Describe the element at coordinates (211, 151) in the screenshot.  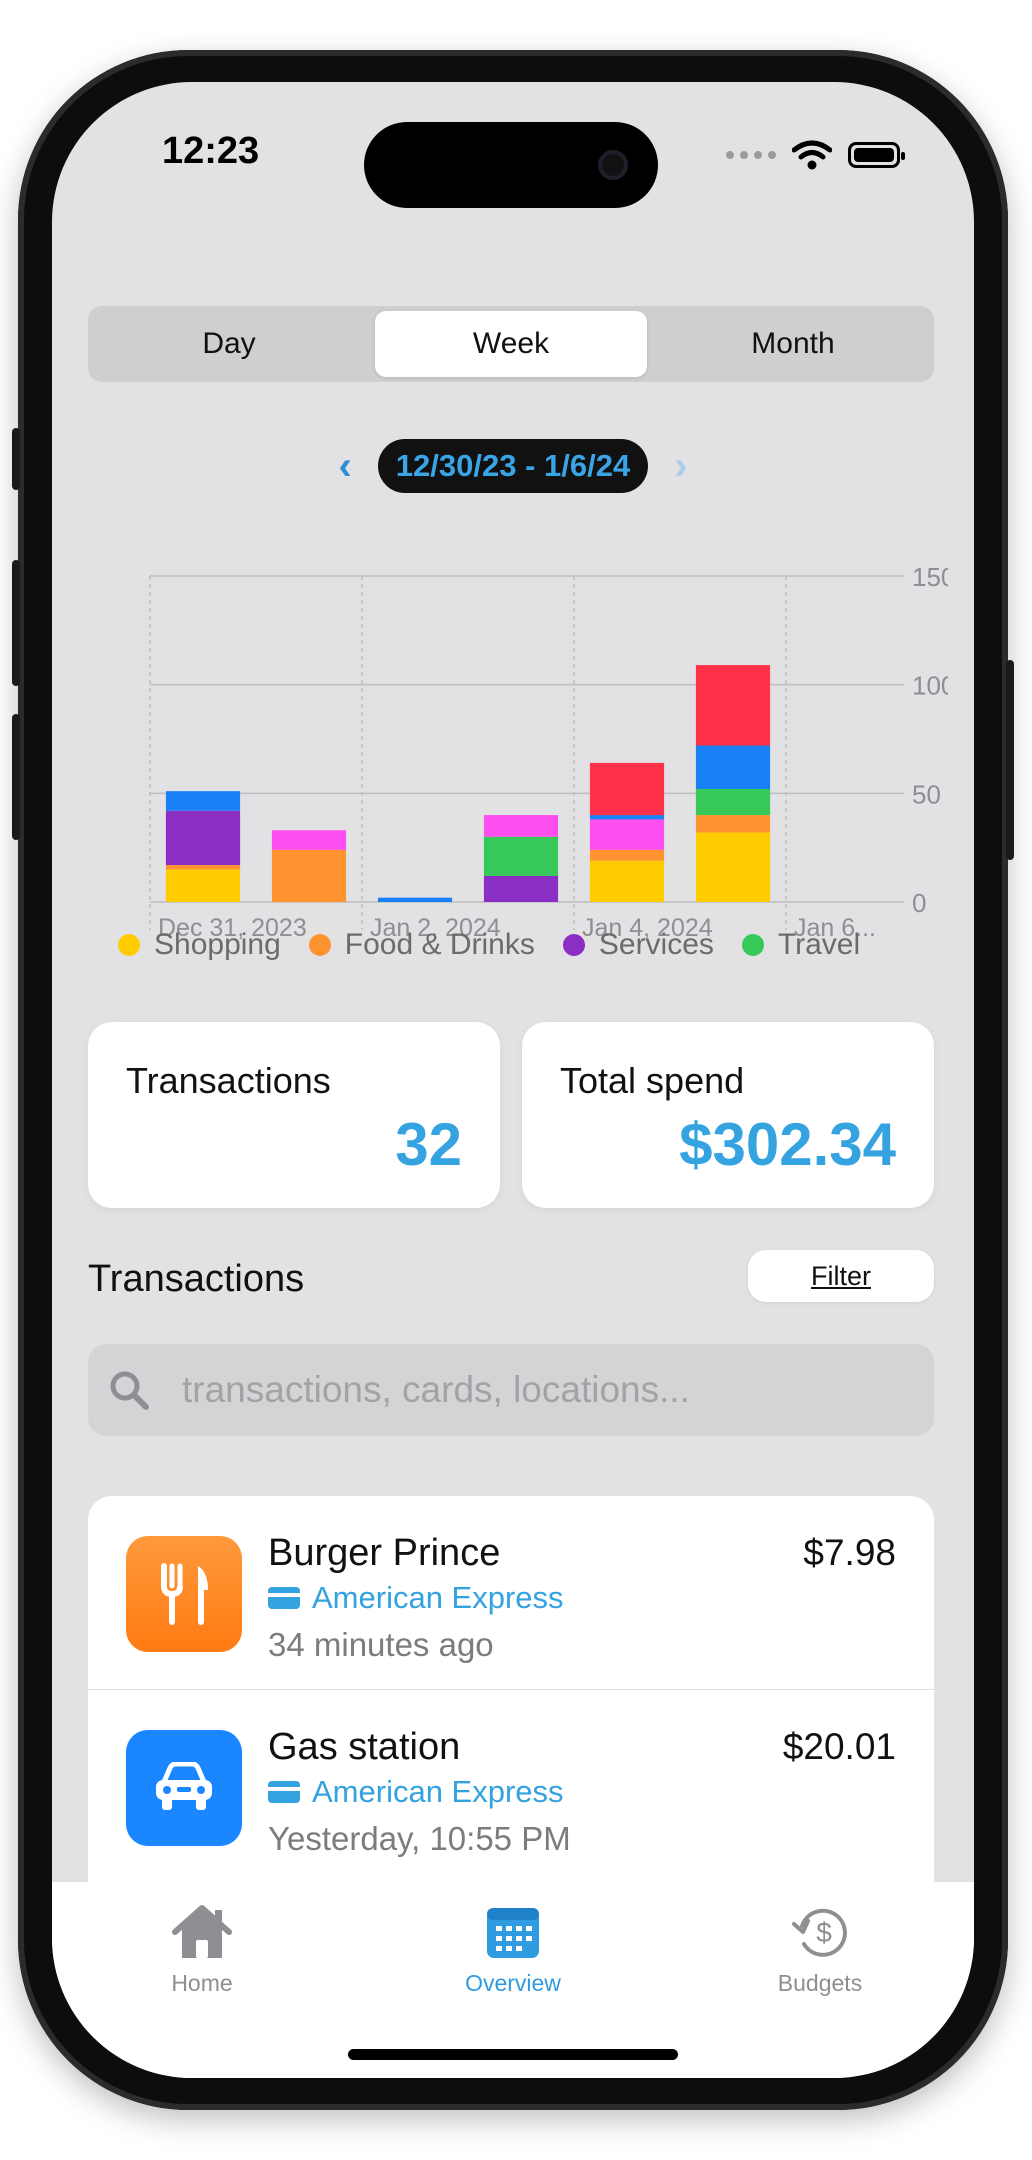
I see `status-time: 12:23` at that location.